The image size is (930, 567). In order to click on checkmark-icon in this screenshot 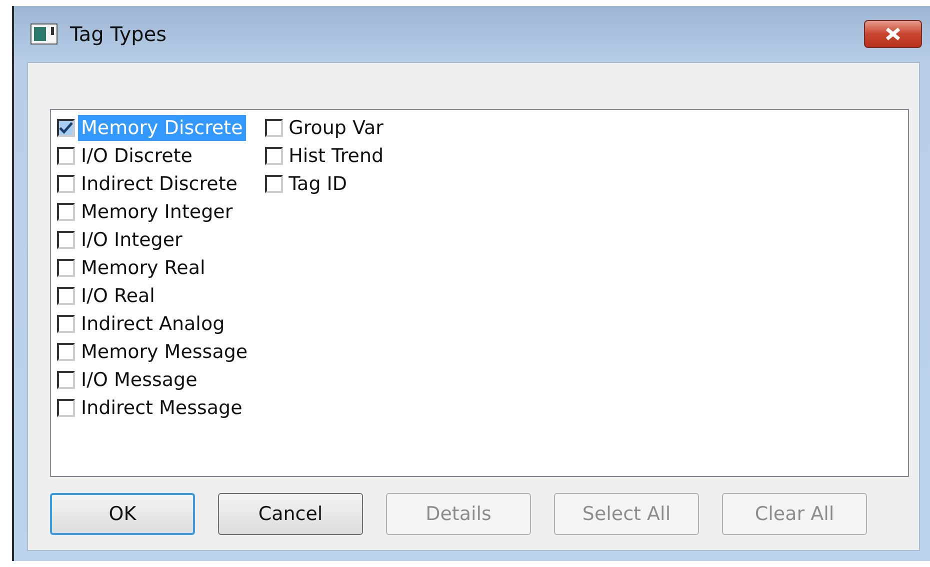, I will do `click(66, 128)`.